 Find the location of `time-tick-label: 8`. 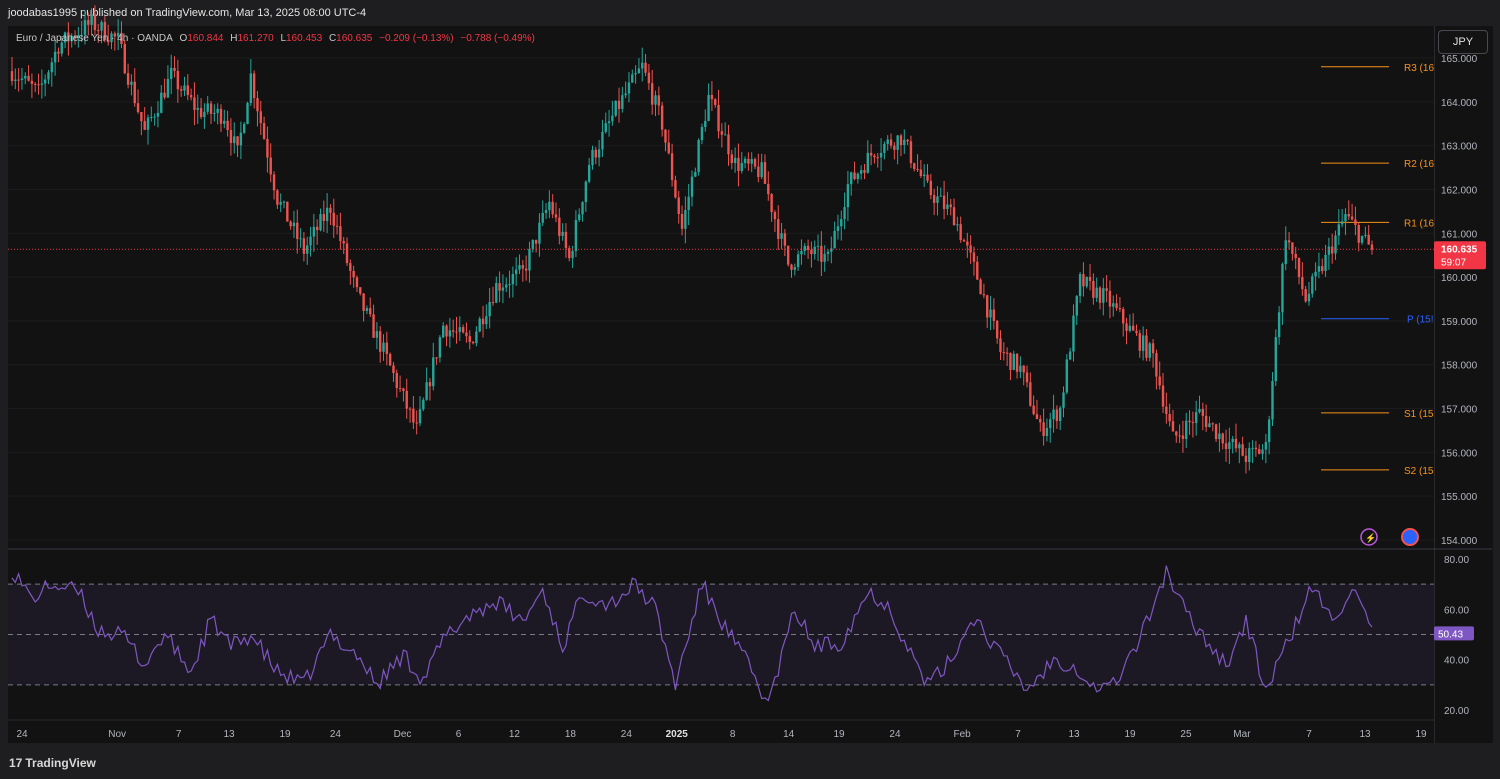

time-tick-label: 8 is located at coordinates (733, 734).